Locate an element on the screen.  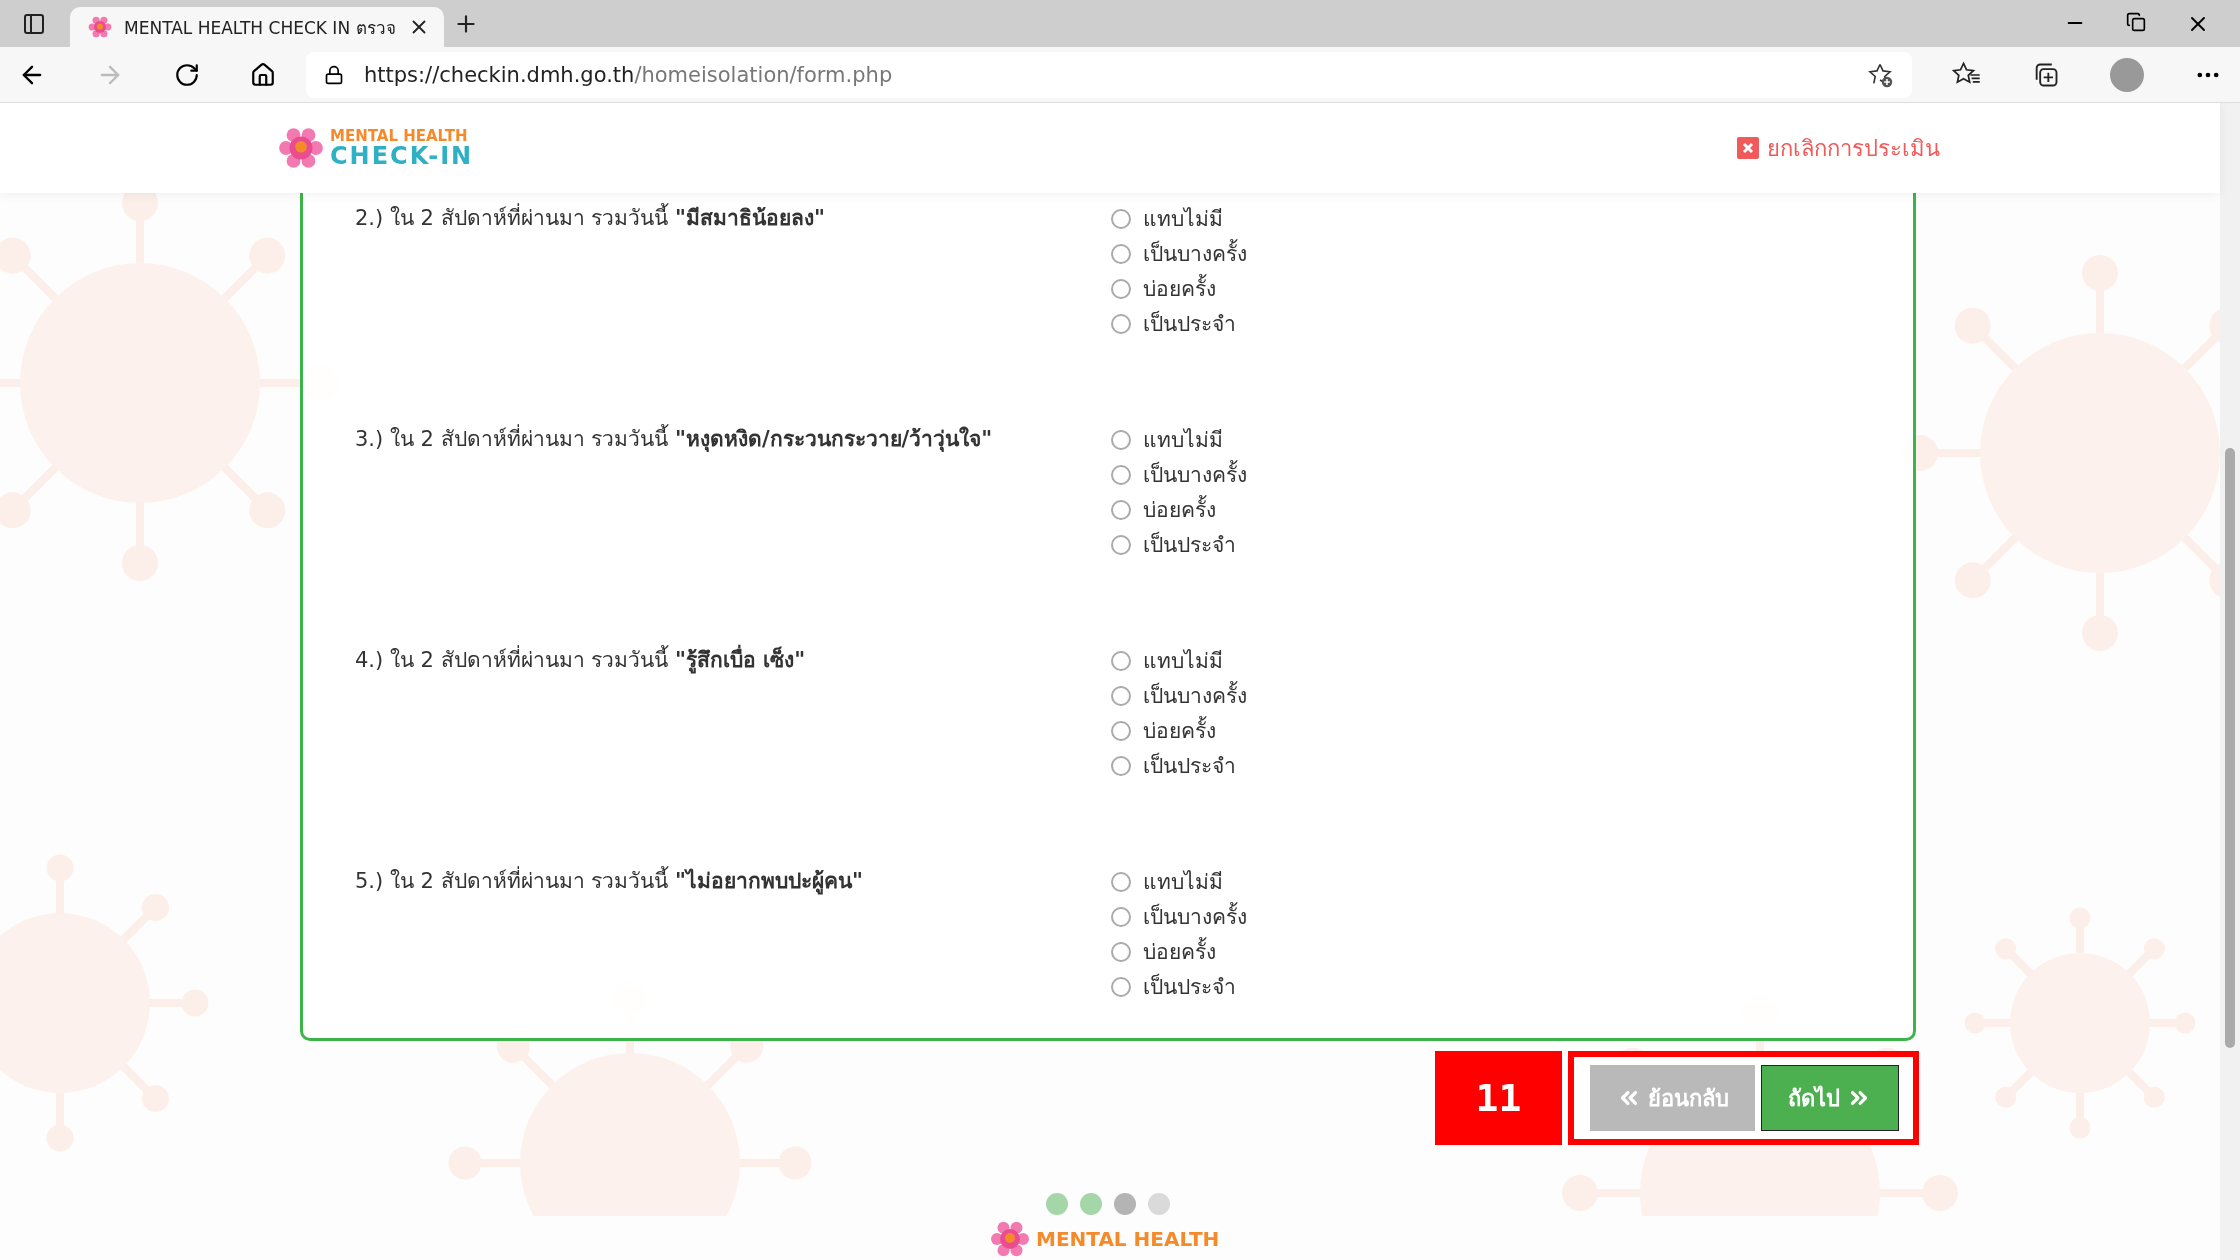
question-text: 2.) ใน 2 สัปดาห์ที่ผ่านมา รวมวันนี้ "มีสมาธิน้อยลง" is located at coordinates (733, 309).